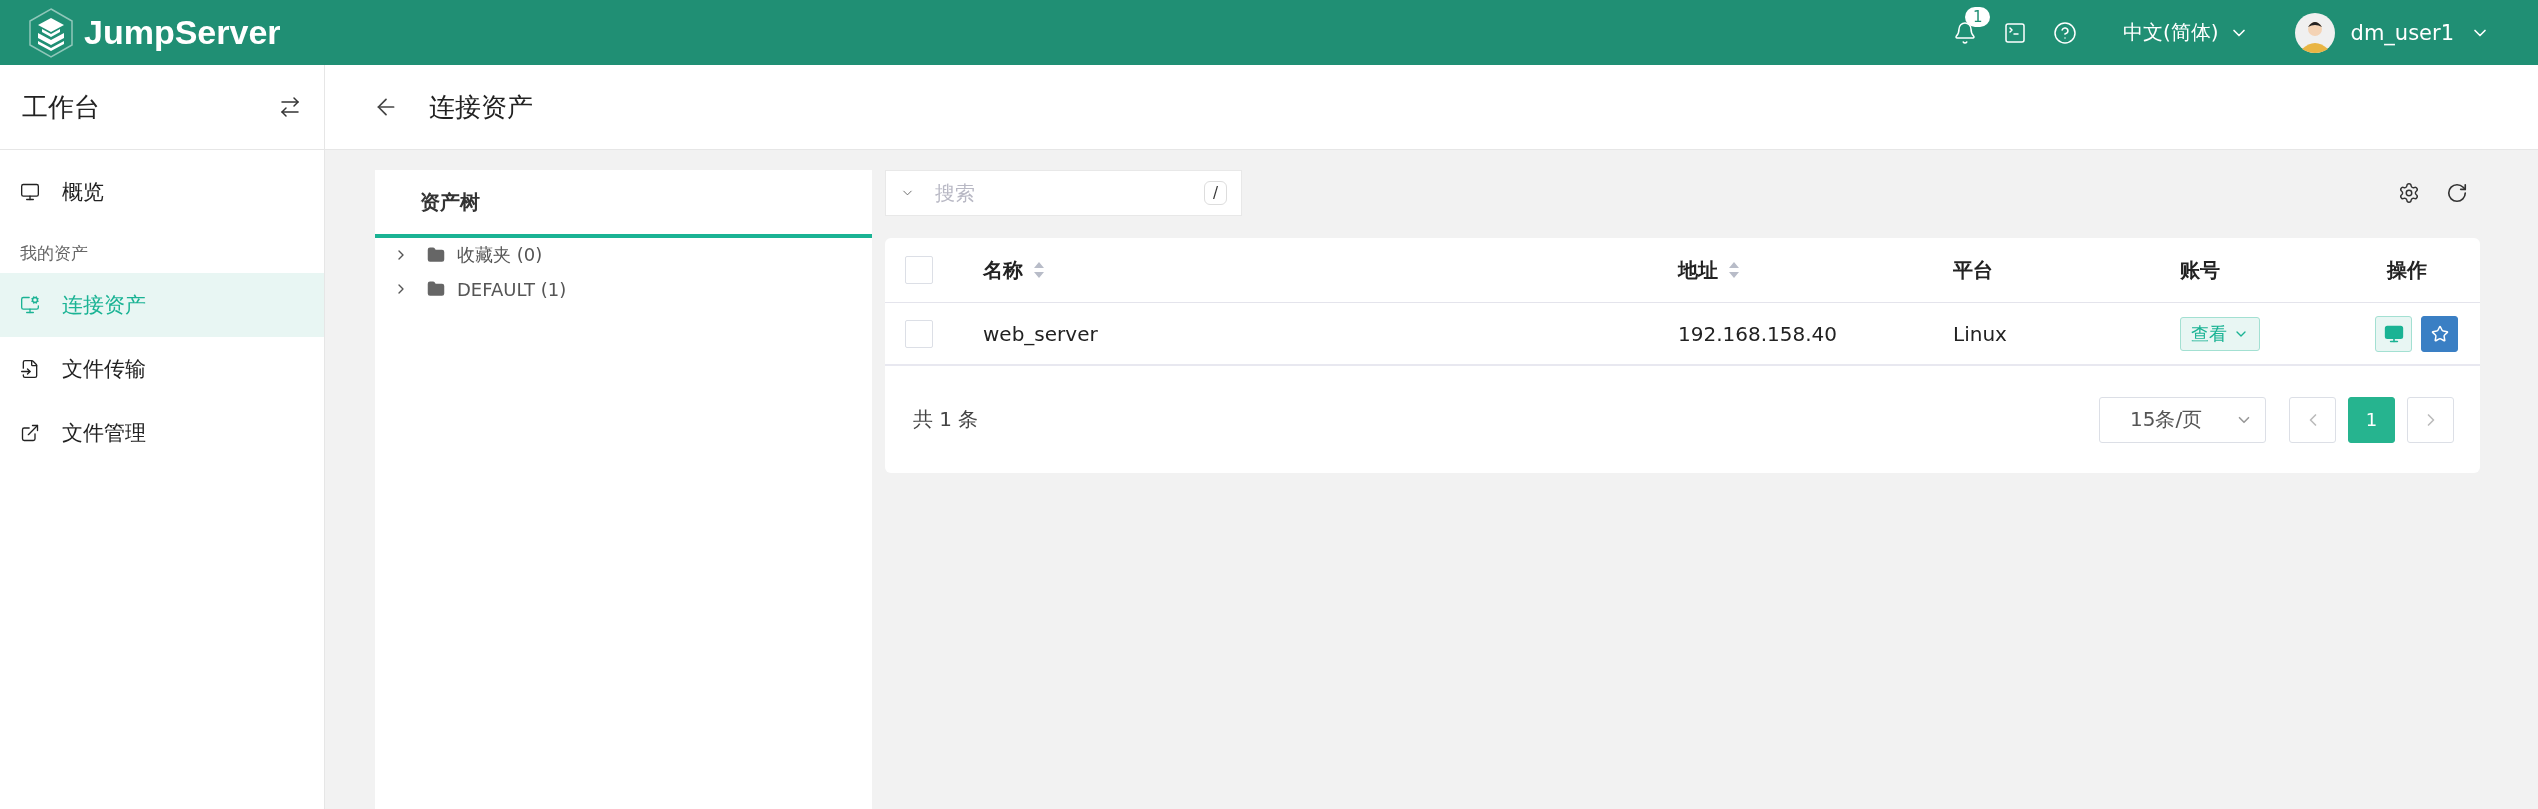 The width and height of the screenshot is (2538, 809). Describe the element at coordinates (162, 192) in the screenshot. I see `sidebar-item: 概览` at that location.